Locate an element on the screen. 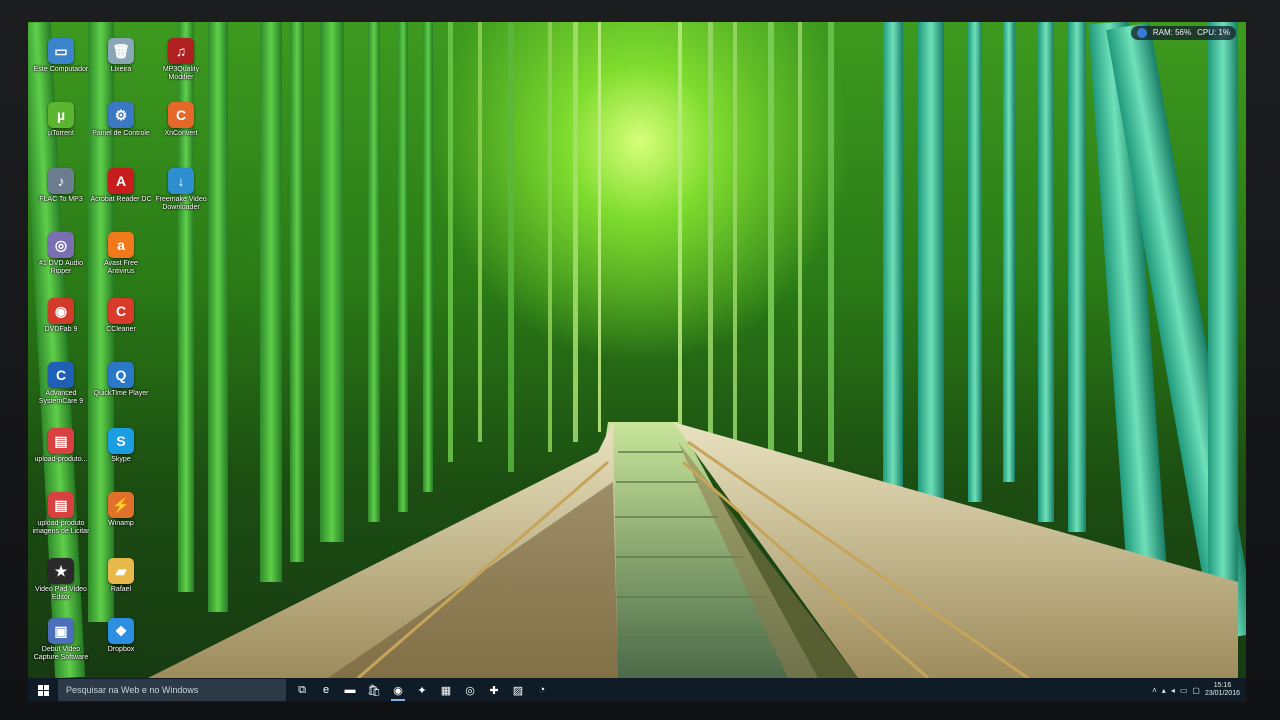 The height and width of the screenshot is (720, 1280). desktop-icon: C XnConvert is located at coordinates (181, 120).